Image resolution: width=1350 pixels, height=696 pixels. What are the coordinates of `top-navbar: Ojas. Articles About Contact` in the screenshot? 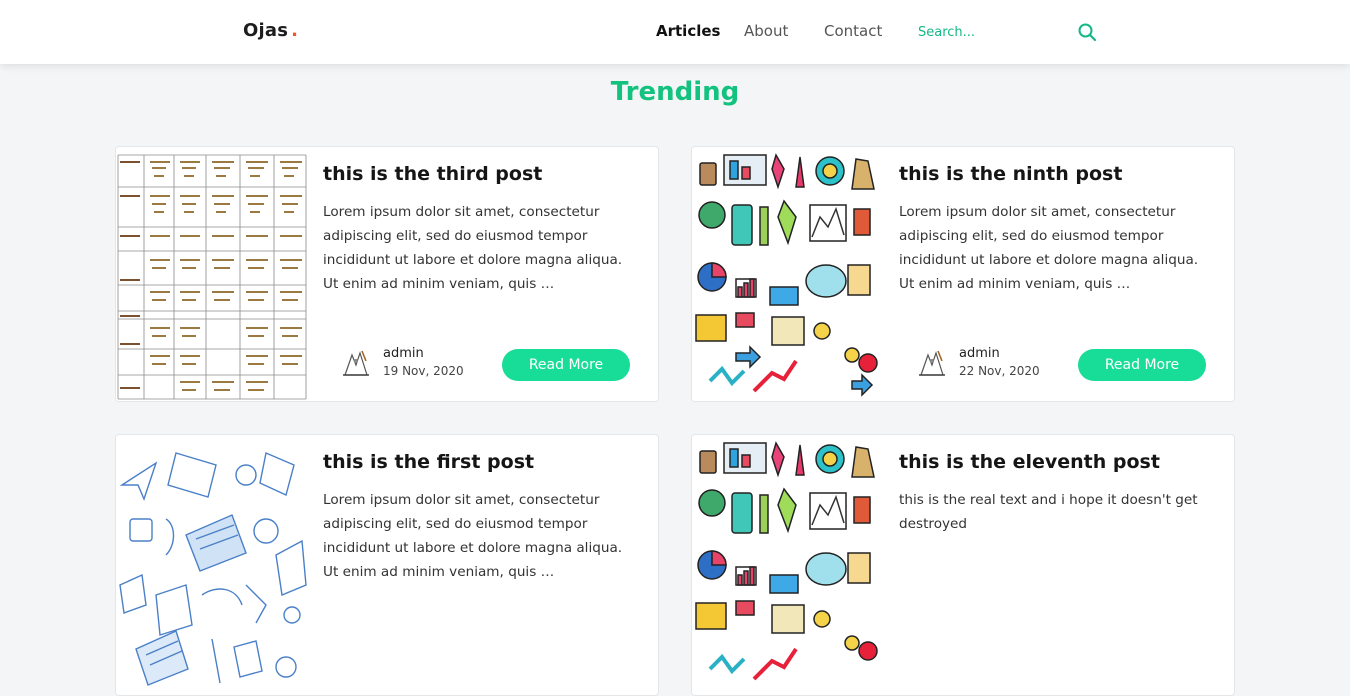 It's located at (675, 32).